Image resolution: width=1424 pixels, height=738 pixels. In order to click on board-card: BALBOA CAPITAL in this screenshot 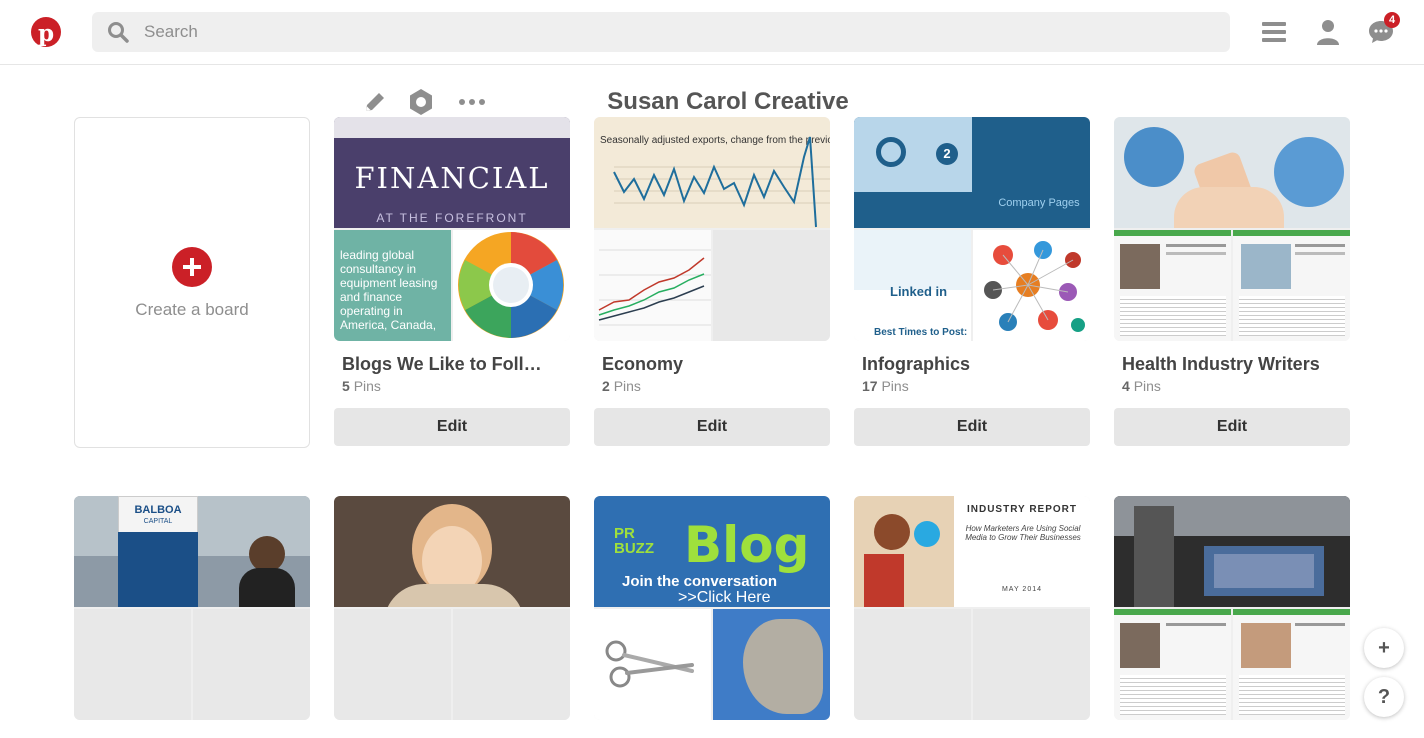, I will do `click(192, 608)`.